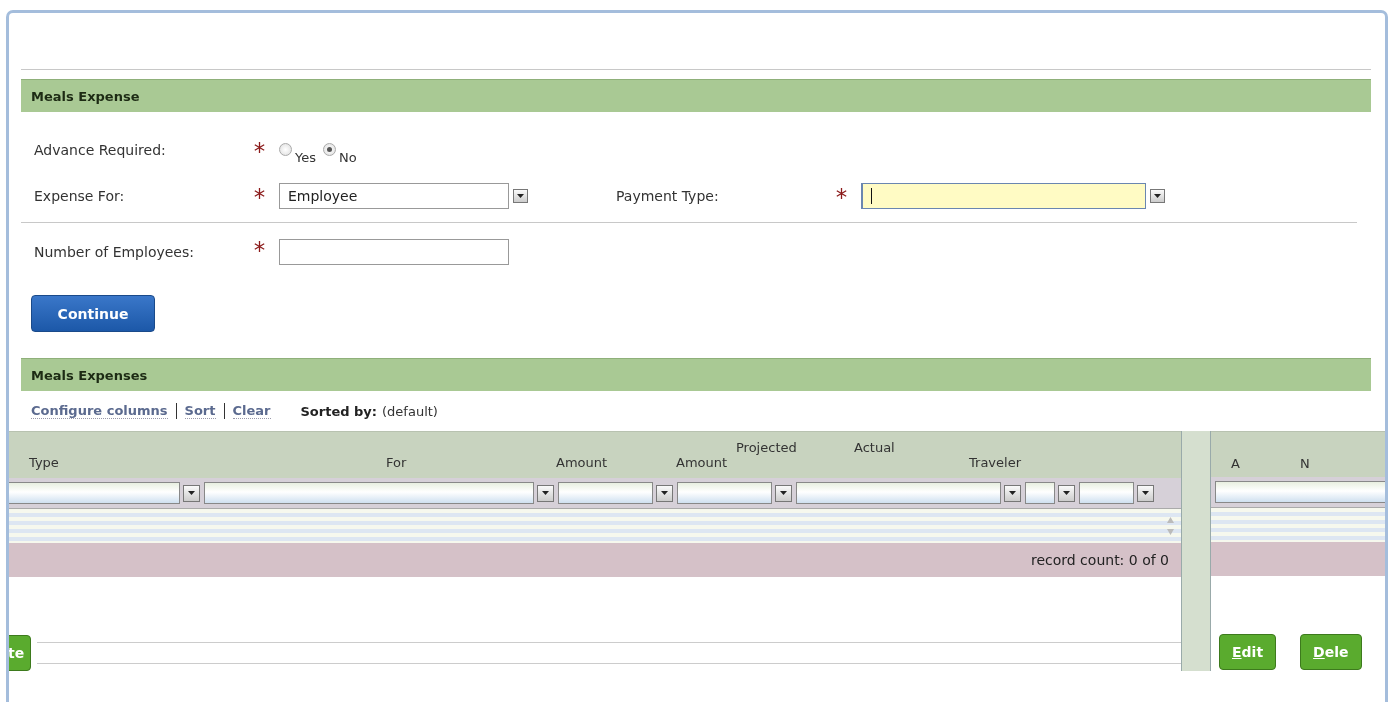  I want to click on section-header: Meals Expenses, so click(696, 374).